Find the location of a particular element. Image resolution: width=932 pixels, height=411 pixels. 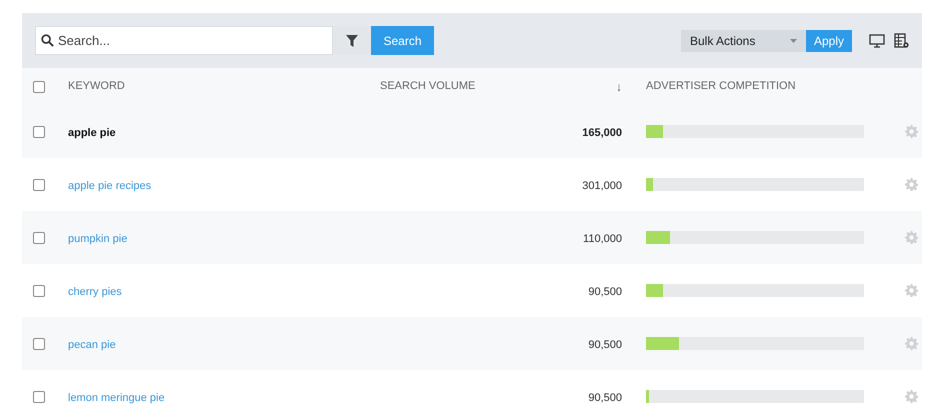

keyword-link: cherry pies is located at coordinates (95, 292).